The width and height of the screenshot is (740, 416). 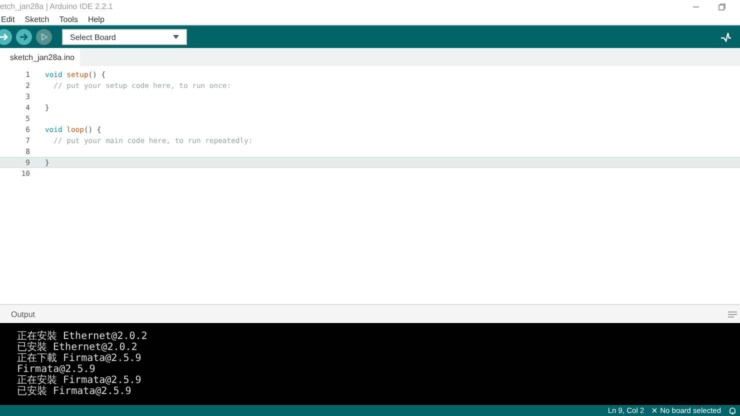 I want to click on output-line: 正在下載 Firmata@2.5.9, so click(x=79, y=358).